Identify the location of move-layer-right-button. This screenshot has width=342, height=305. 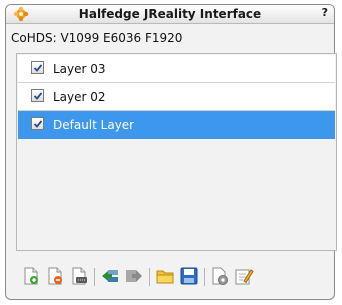
(134, 276).